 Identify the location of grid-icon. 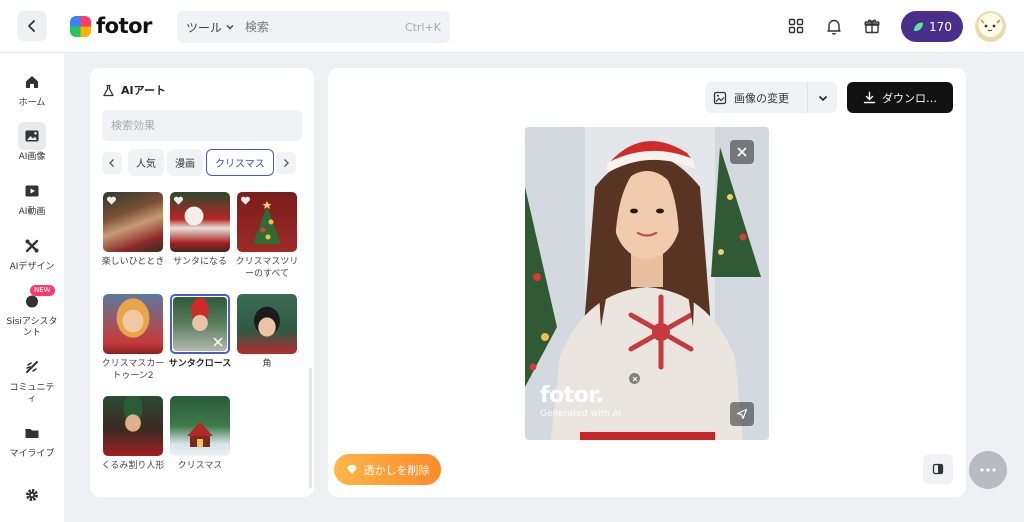
(796, 26).